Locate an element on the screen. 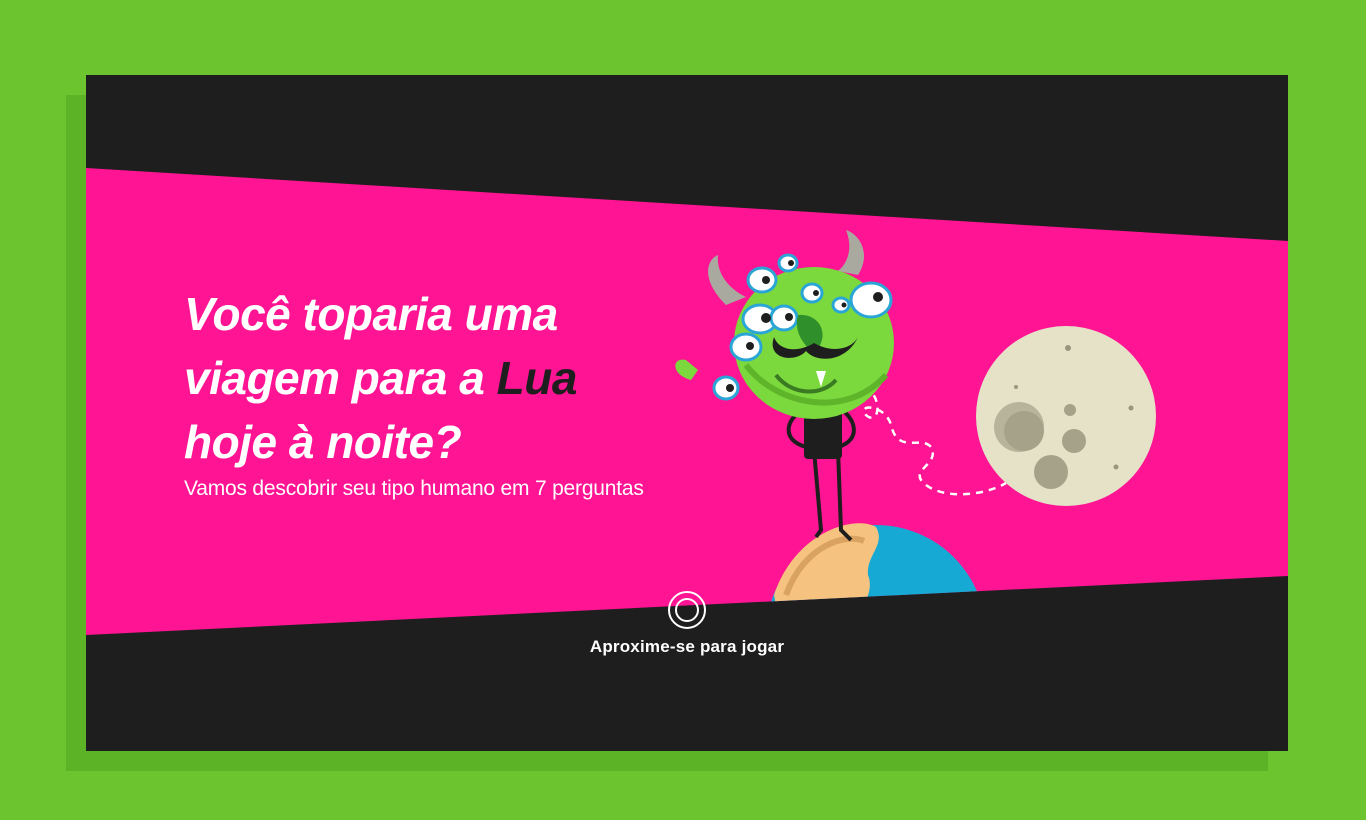  proximity-ring-icon is located at coordinates (687, 610).